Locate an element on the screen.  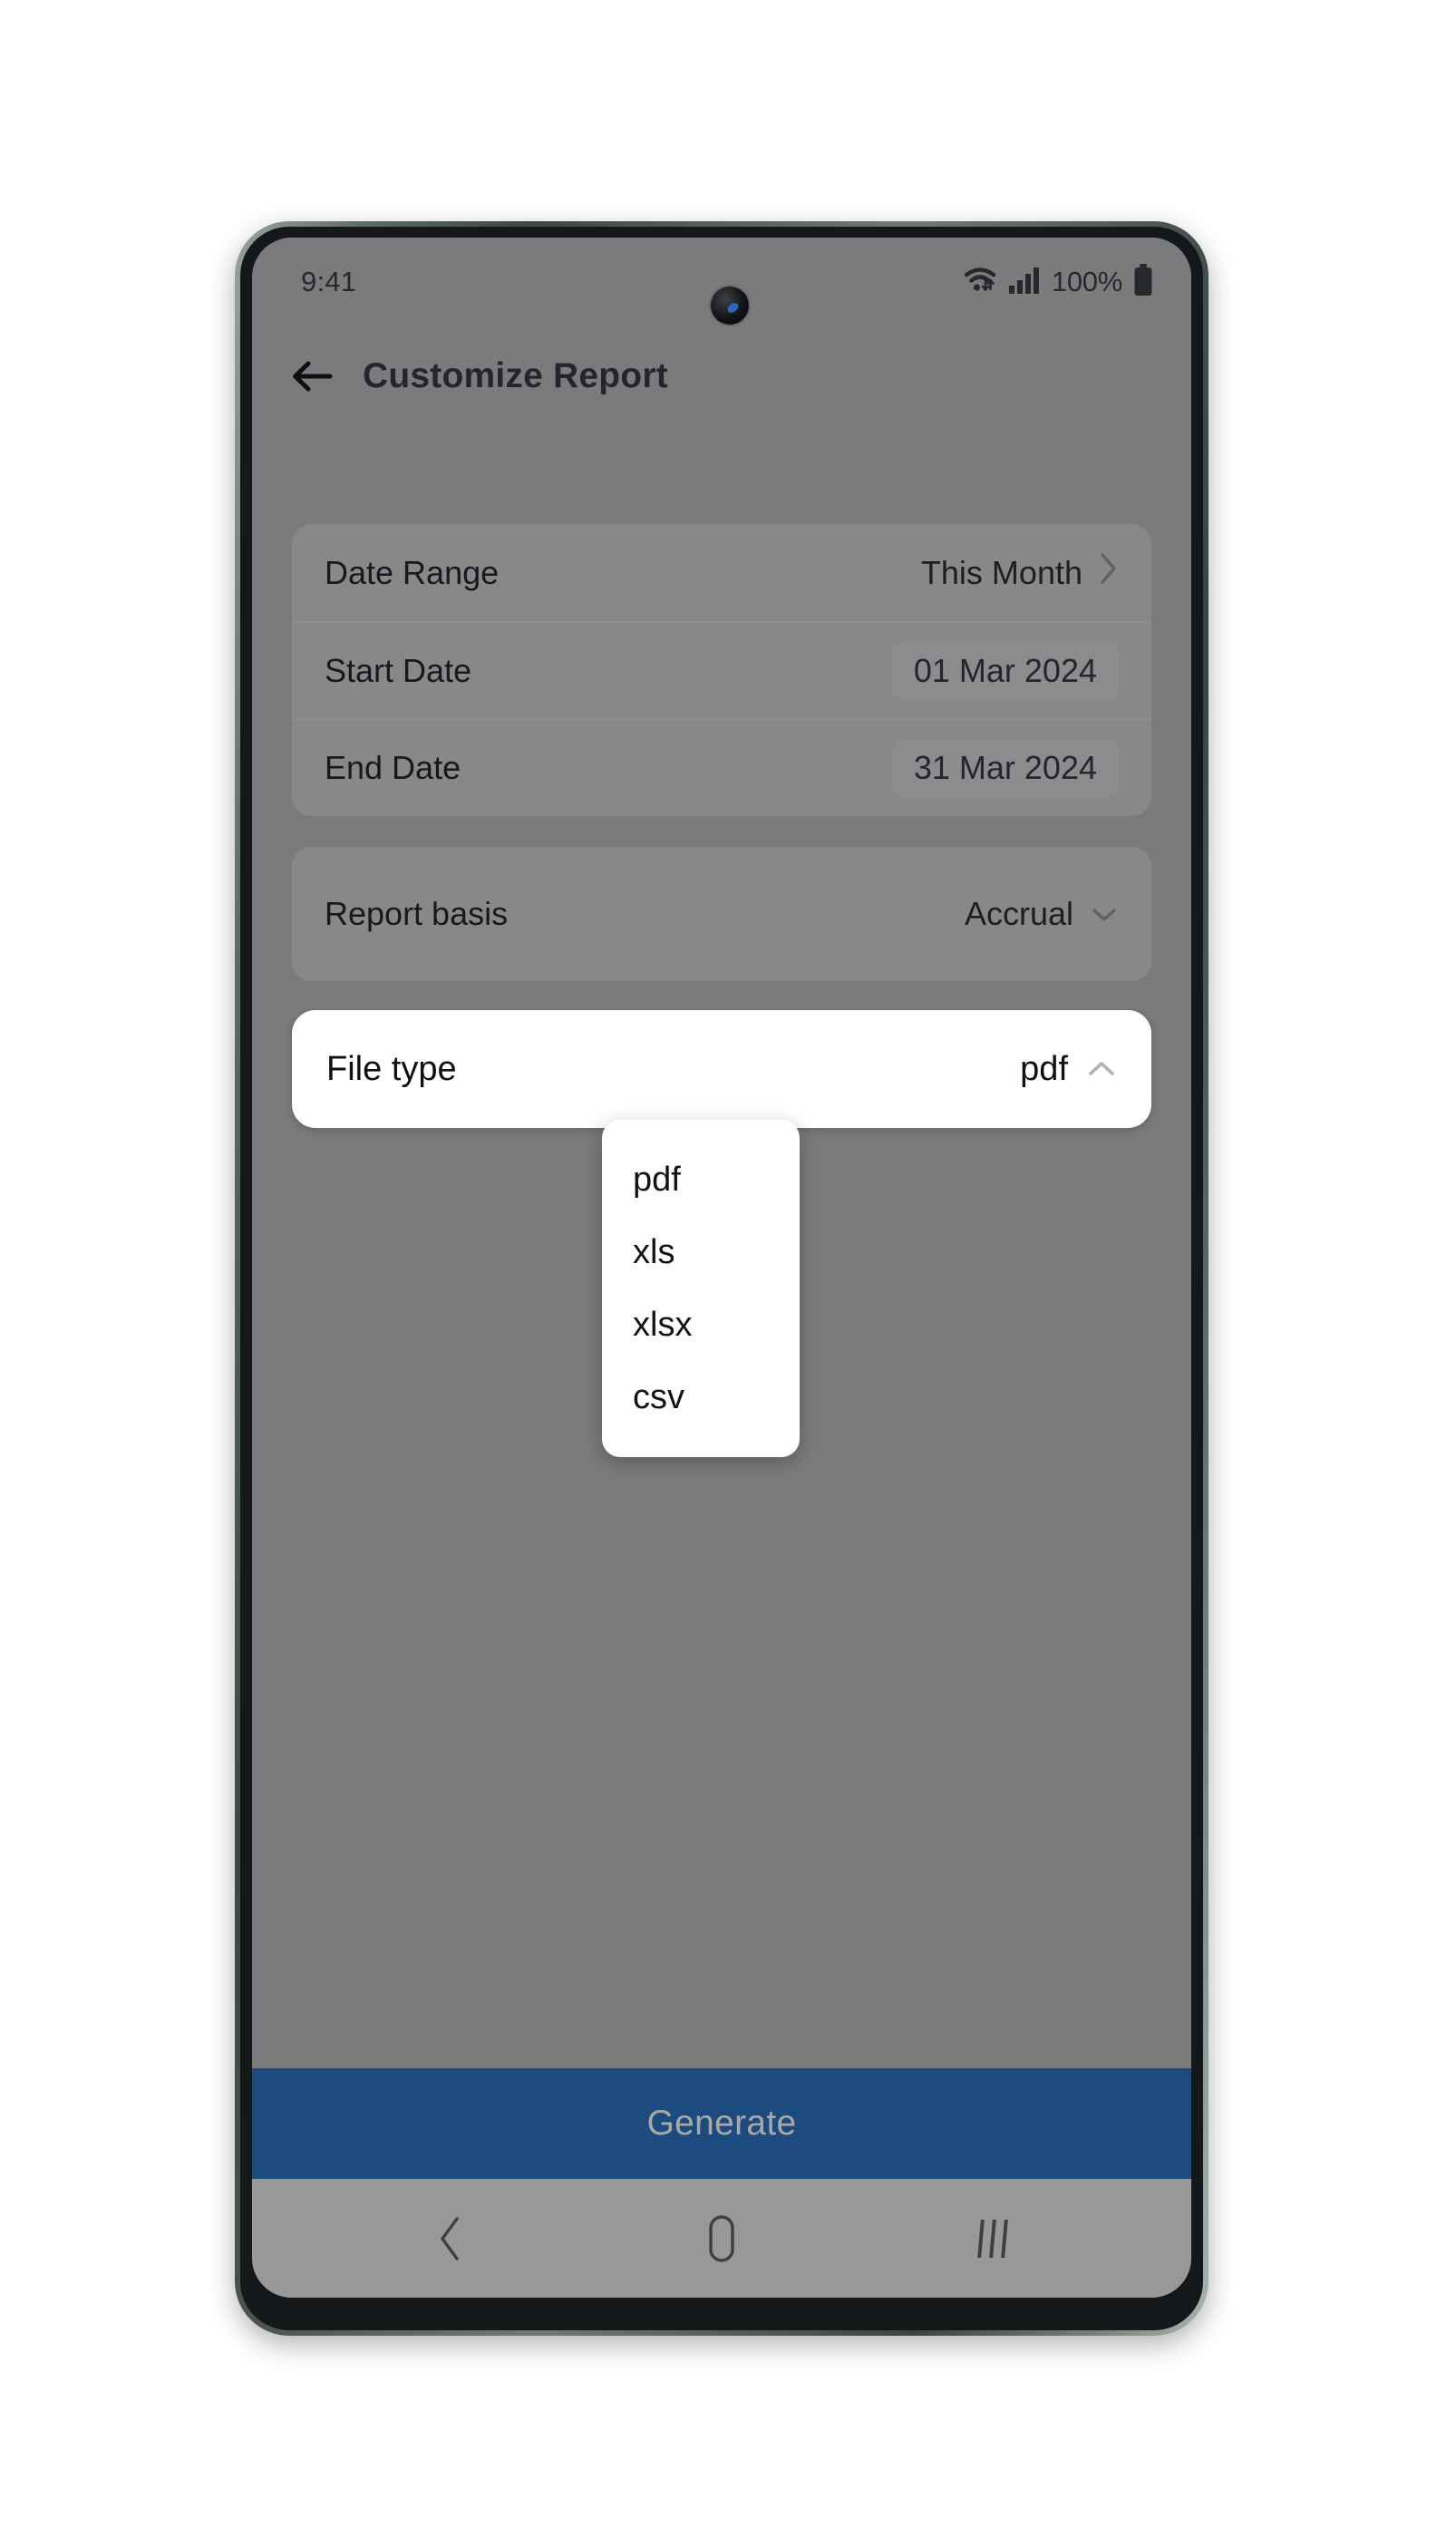
report-basis-card: Report basis Accrual is located at coordinates (721, 914).